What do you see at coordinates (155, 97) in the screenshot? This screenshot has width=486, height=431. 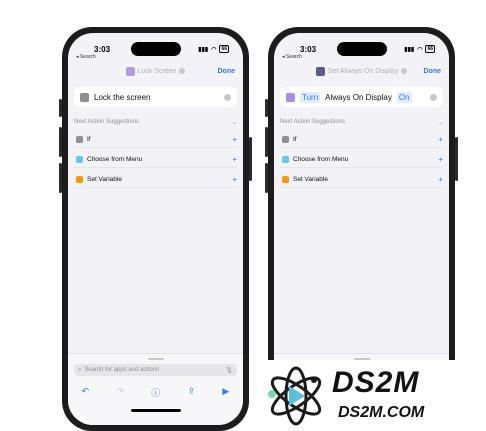 I see `action-lock-screen: Lock the screen` at bounding box center [155, 97].